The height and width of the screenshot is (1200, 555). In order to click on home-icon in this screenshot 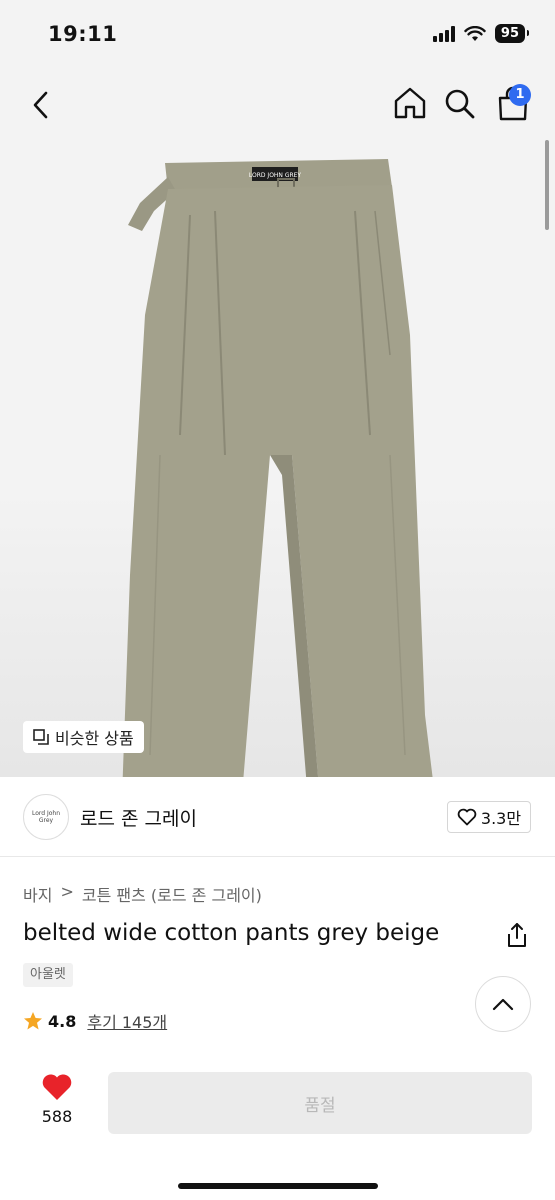, I will do `click(410, 103)`.